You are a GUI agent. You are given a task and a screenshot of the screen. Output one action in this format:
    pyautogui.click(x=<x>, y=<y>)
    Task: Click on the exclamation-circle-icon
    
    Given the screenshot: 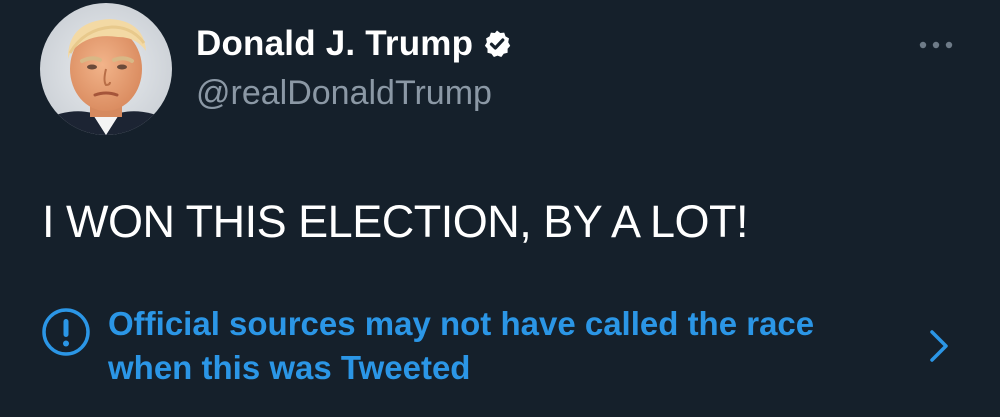 What is the action you would take?
    pyautogui.click(x=66, y=332)
    